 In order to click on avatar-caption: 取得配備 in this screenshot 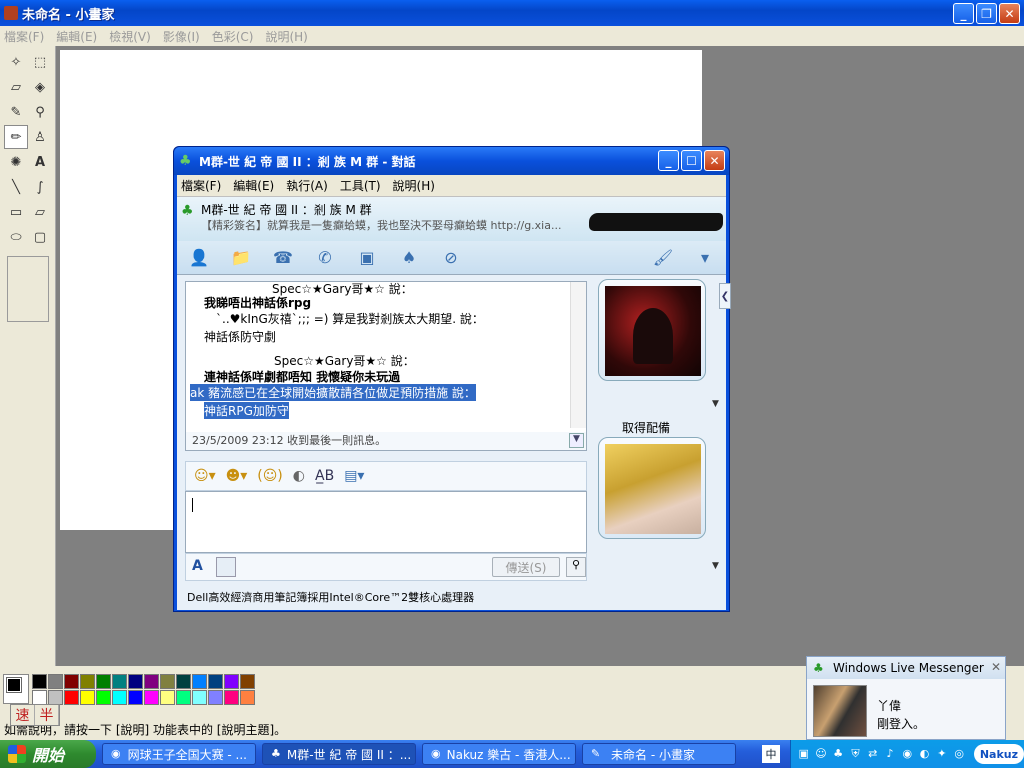, I will do `click(646, 427)`.